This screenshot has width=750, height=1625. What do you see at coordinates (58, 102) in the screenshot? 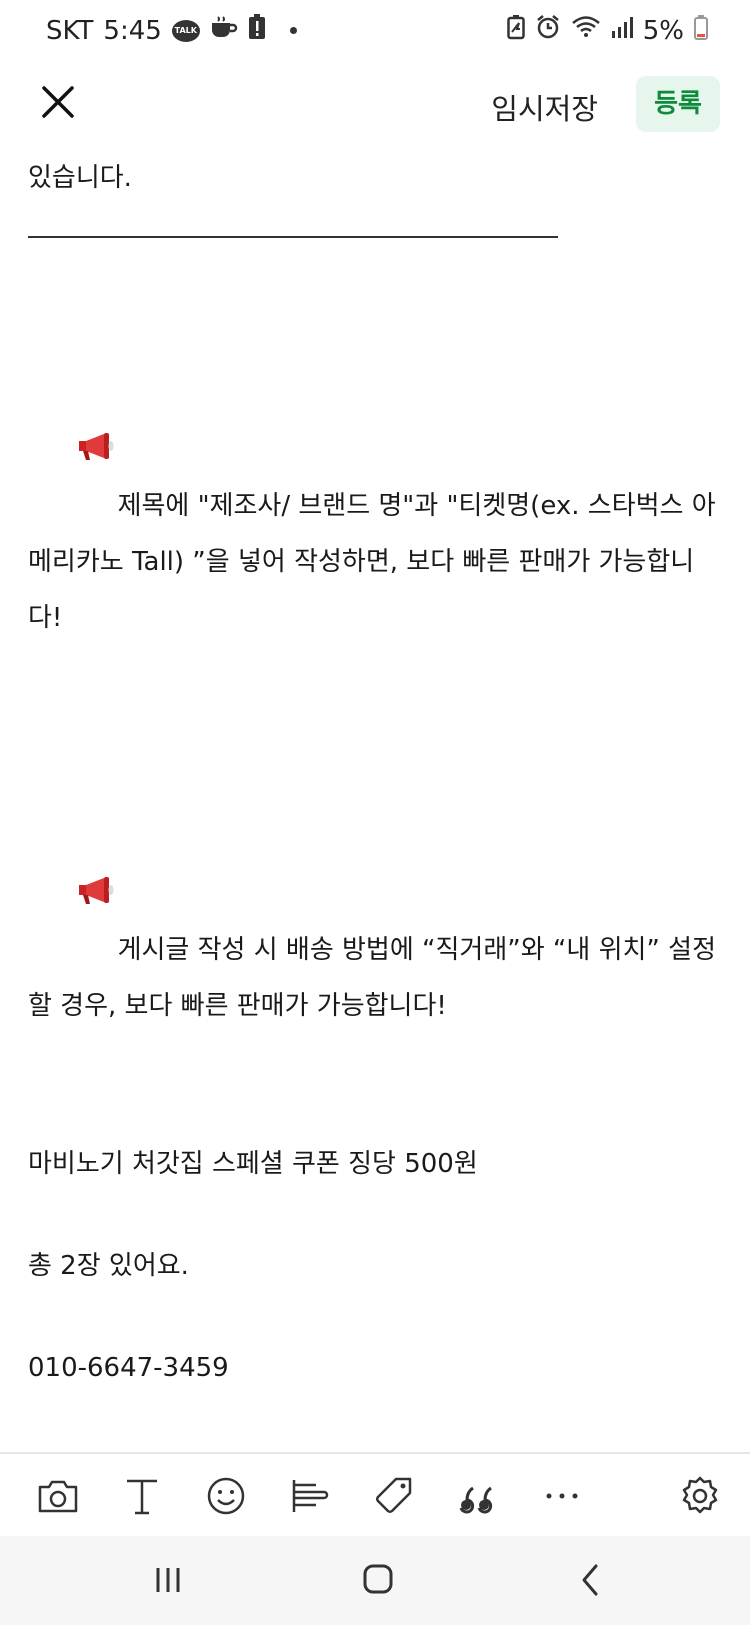
I see `close-icon` at bounding box center [58, 102].